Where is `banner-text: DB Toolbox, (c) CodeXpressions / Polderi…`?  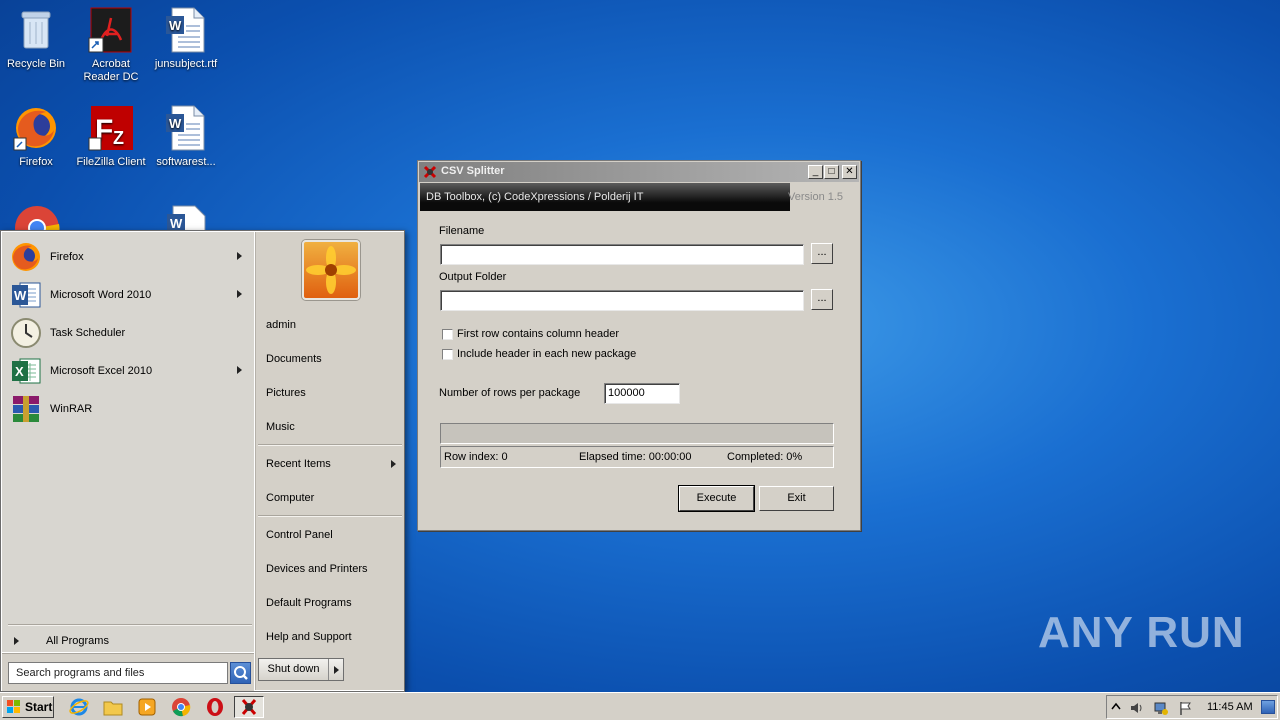 banner-text: DB Toolbox, (c) CodeXpressions / Polderi… is located at coordinates (535, 197).